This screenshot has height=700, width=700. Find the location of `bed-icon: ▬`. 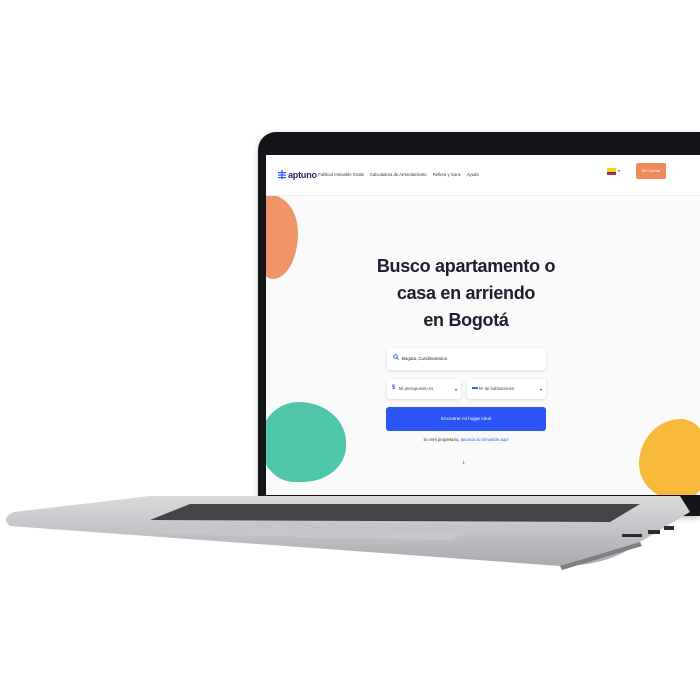

bed-icon: ▬ is located at coordinates (475, 388).